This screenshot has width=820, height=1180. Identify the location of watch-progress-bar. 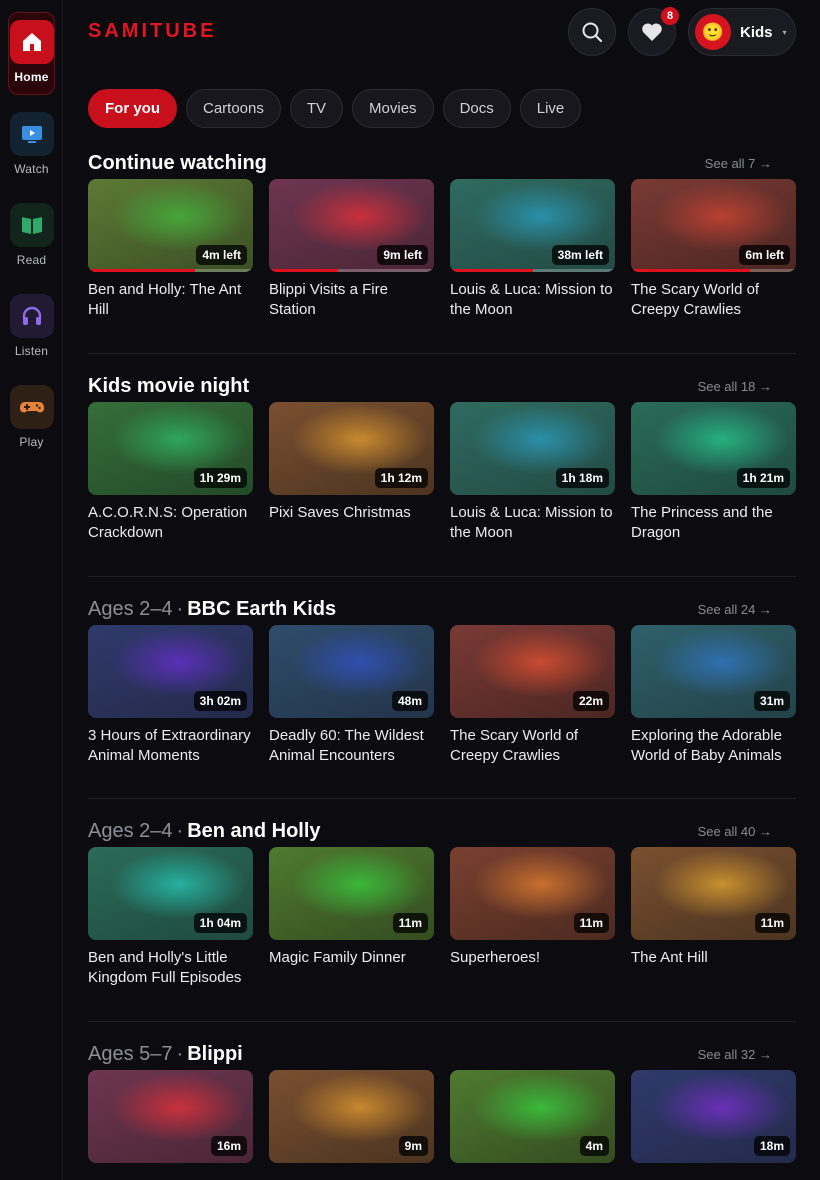
(304, 270).